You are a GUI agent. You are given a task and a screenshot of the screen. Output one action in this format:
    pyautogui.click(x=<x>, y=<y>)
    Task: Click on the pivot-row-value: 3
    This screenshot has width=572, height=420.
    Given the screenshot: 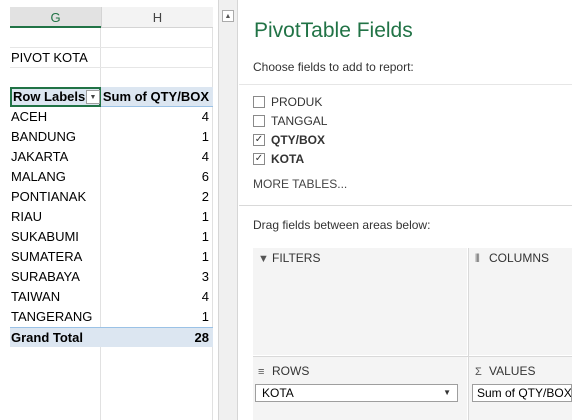 What is the action you would take?
    pyautogui.click(x=155, y=277)
    